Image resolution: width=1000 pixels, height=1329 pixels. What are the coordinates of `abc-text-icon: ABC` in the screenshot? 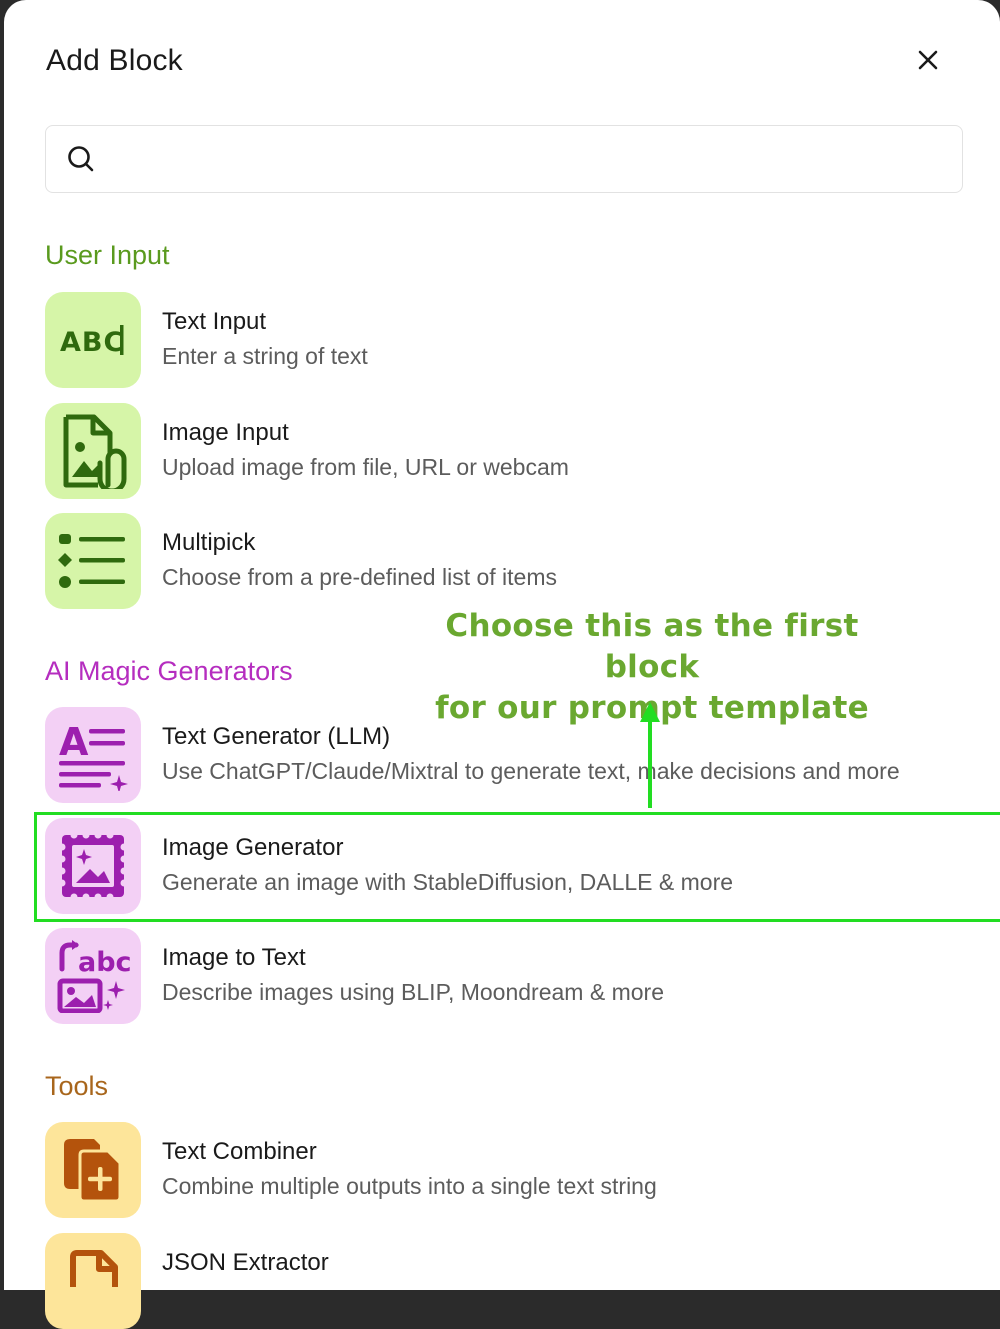 It's located at (93, 340).